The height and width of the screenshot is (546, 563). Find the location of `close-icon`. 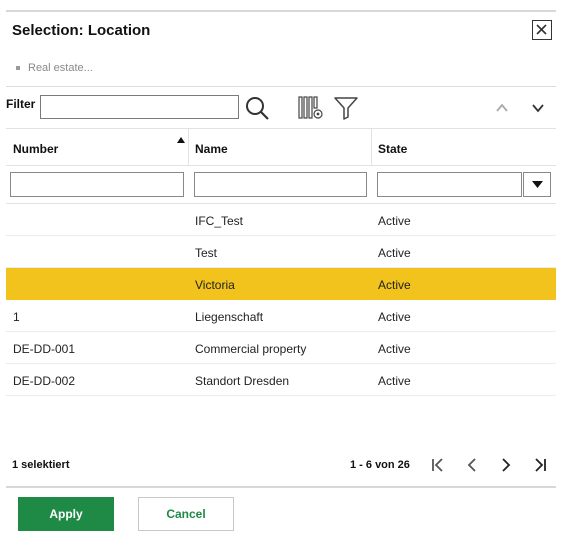

close-icon is located at coordinates (541, 29).